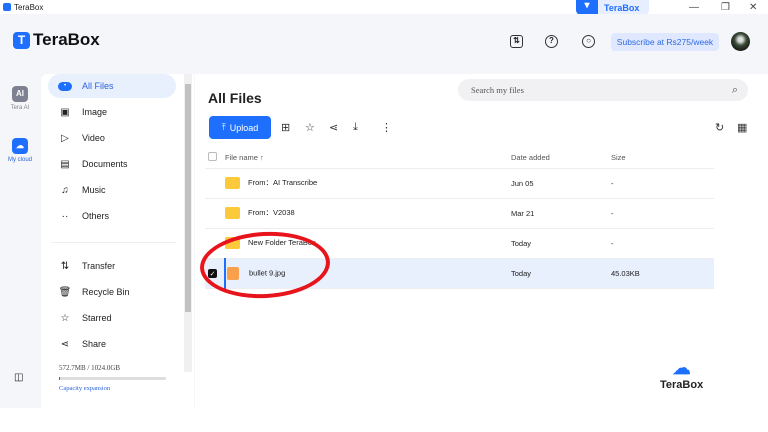  Describe the element at coordinates (662, 158) in the screenshot. I see `column-size: Size` at that location.